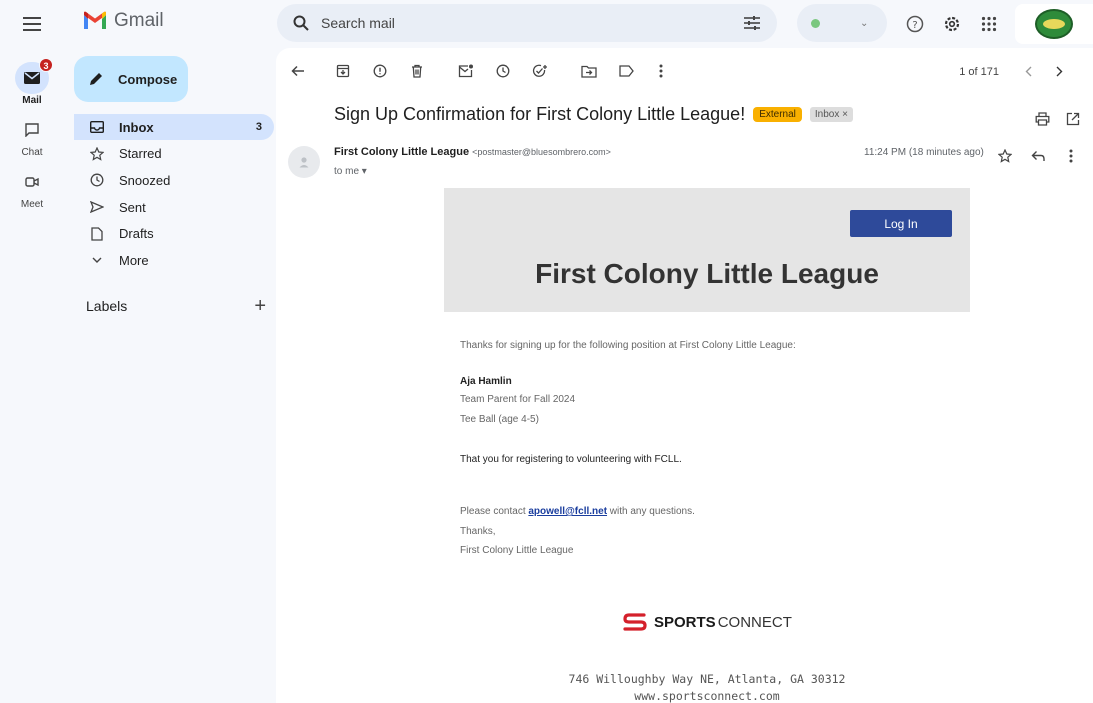 This screenshot has height=703, width=1093. I want to click on search-icon, so click(301, 23).